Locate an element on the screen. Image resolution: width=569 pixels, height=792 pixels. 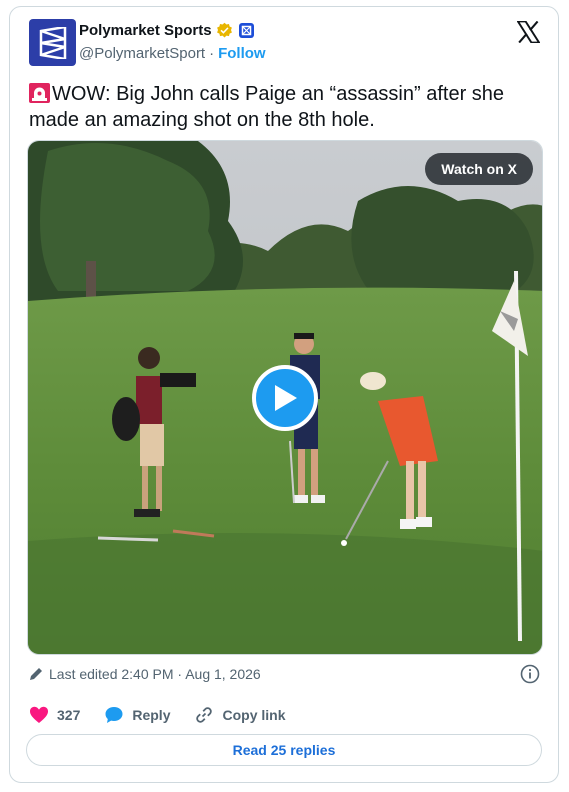
reply-button: Reply is located at coordinates (137, 715).